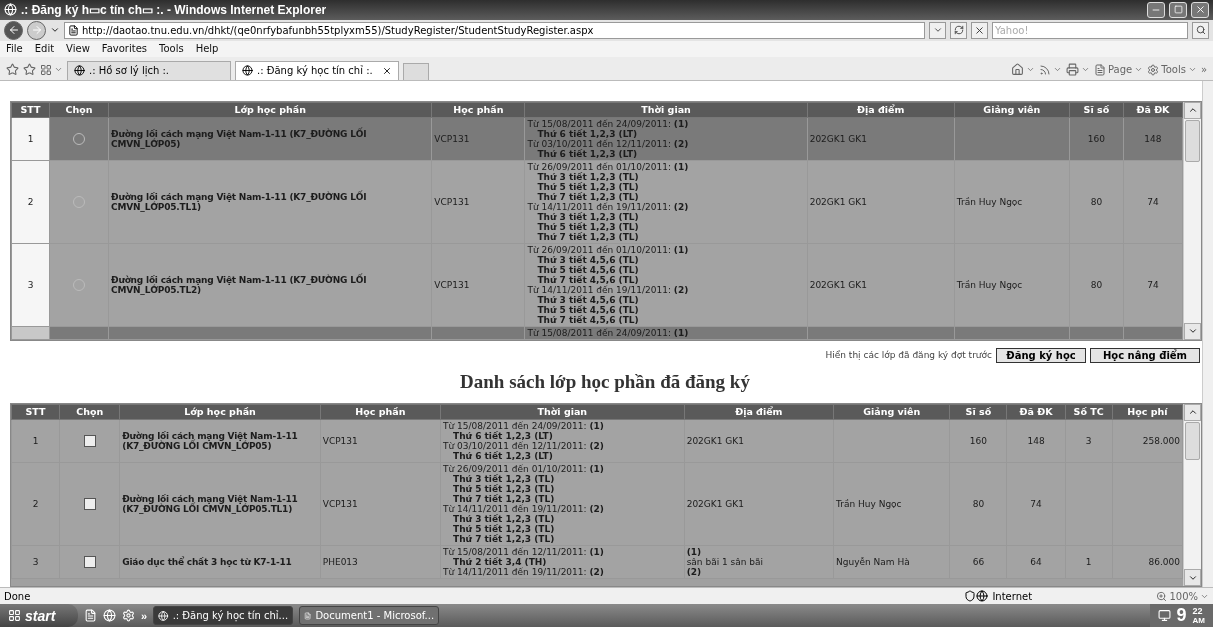 Image resolution: width=1213 pixels, height=627 pixels. Describe the element at coordinates (14, 49) in the screenshot. I see `menu-item: File` at that location.